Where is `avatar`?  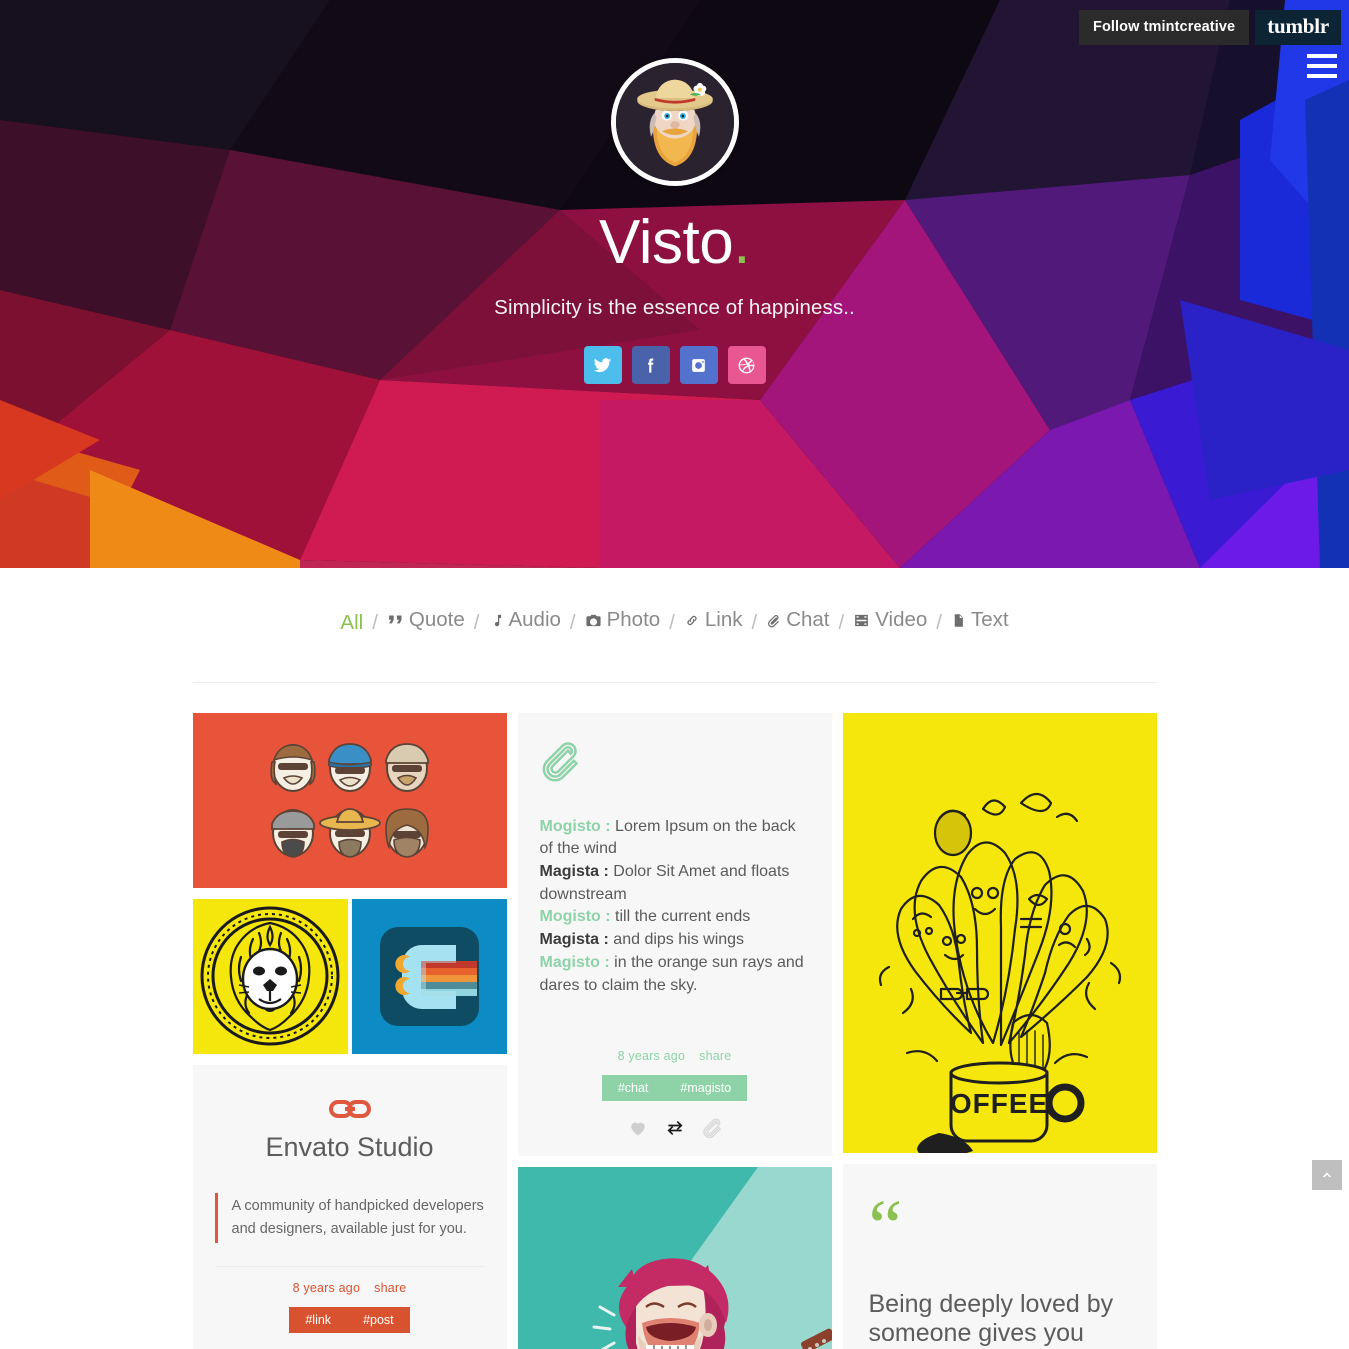 avatar is located at coordinates (674, 122).